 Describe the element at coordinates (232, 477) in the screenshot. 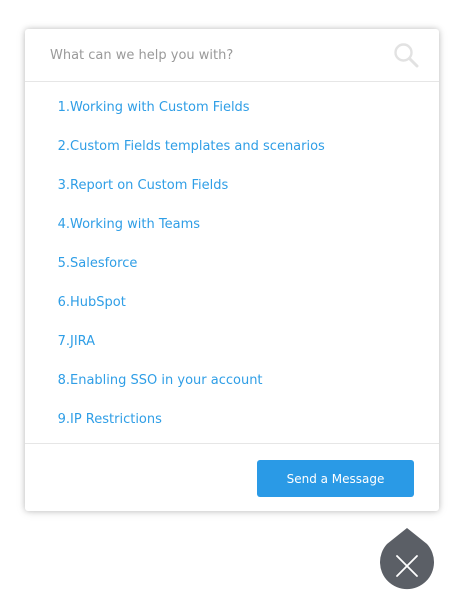

I see `widget-footer: Send a Message` at that location.